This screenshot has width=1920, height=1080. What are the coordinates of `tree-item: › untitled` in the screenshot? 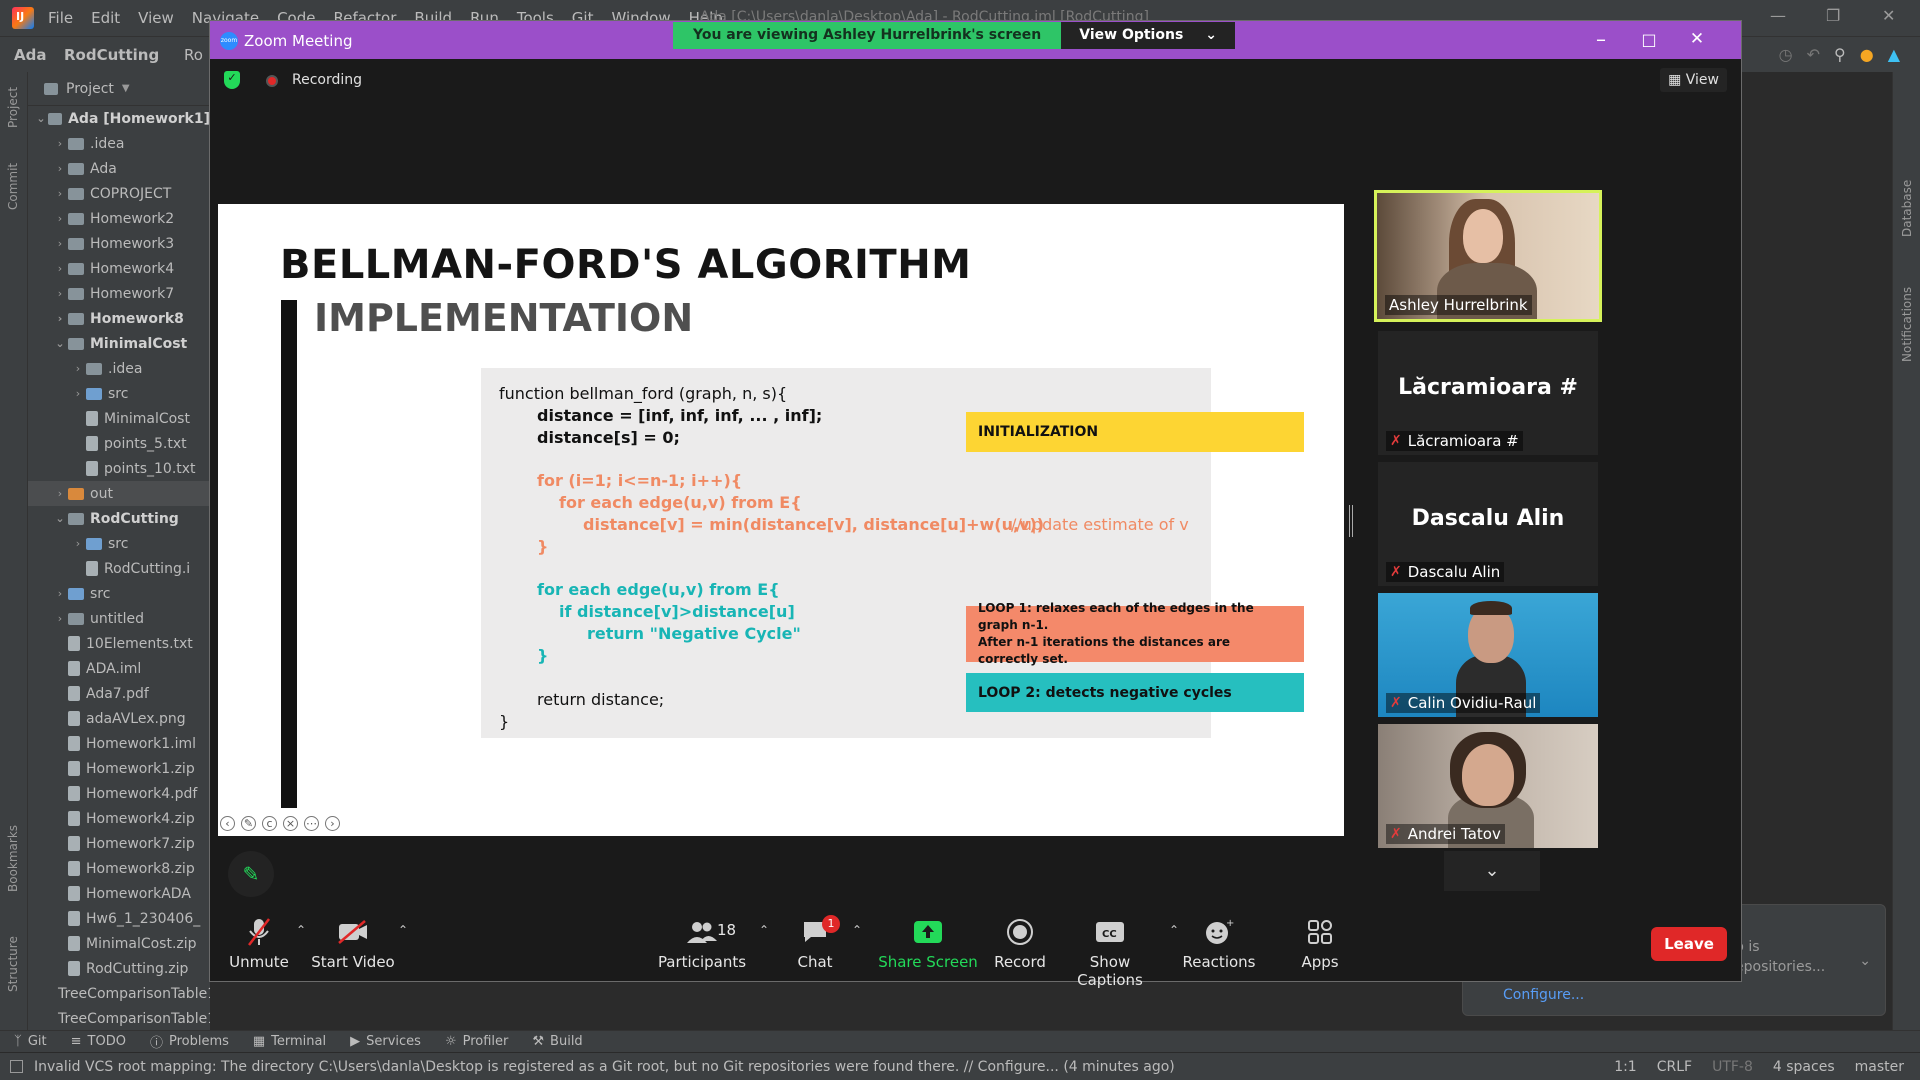 It's located at (119, 618).